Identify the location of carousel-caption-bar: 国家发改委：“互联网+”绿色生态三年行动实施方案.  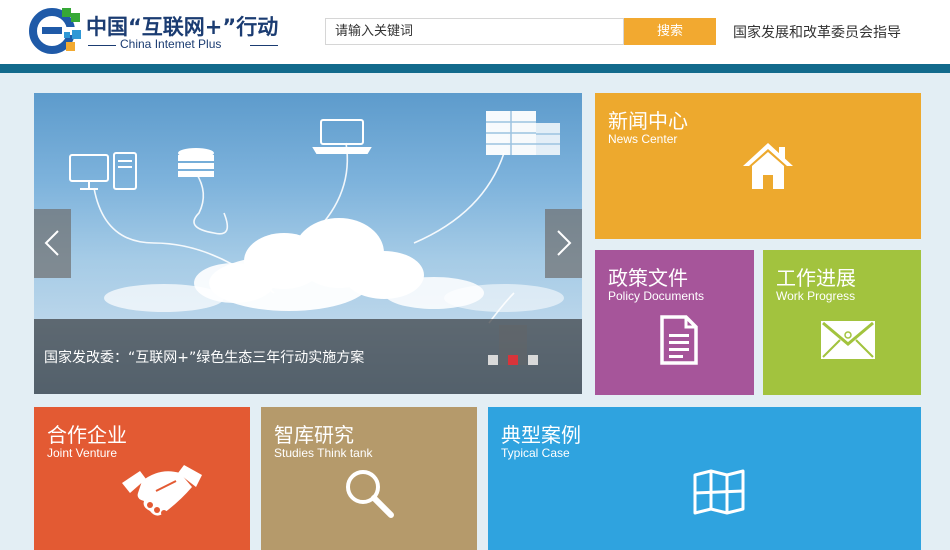
(308, 356).